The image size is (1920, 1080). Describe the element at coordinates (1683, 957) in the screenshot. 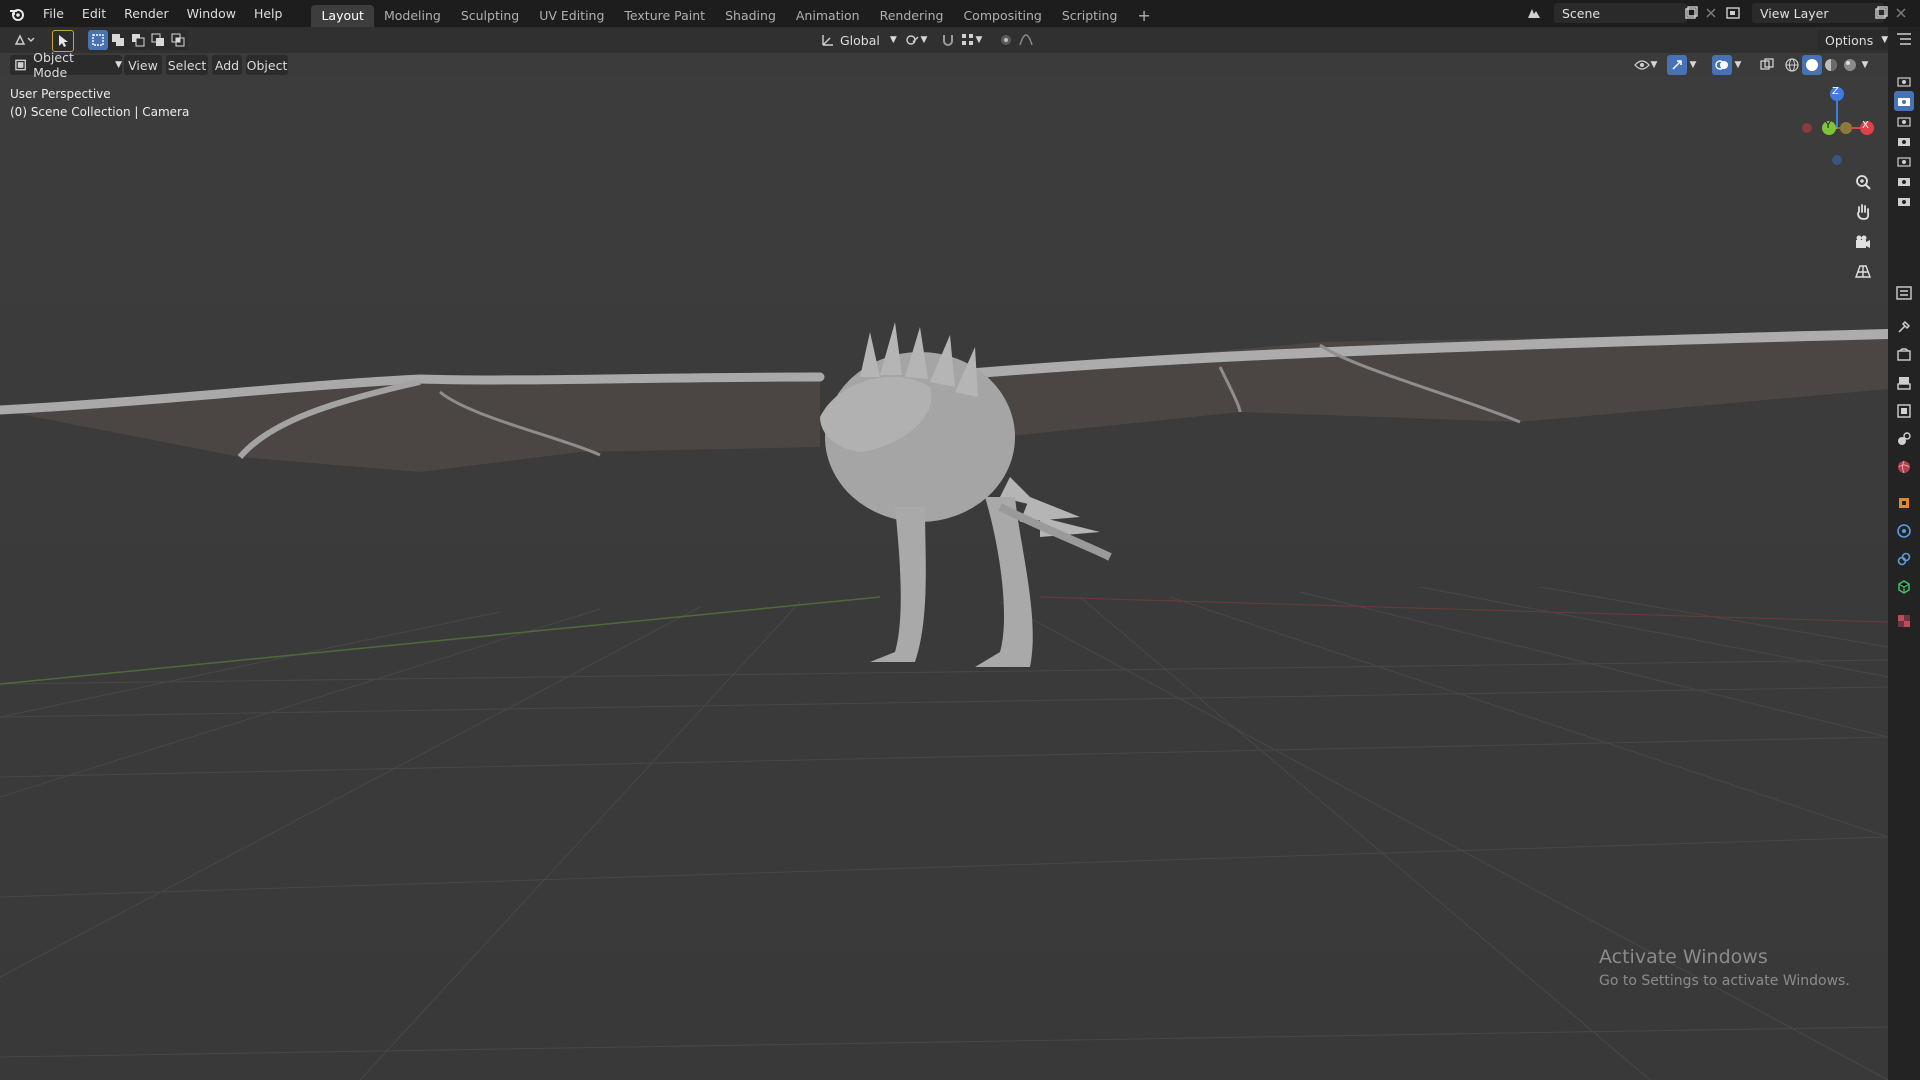

I see `activate-windows-title: Activate Windows` at that location.